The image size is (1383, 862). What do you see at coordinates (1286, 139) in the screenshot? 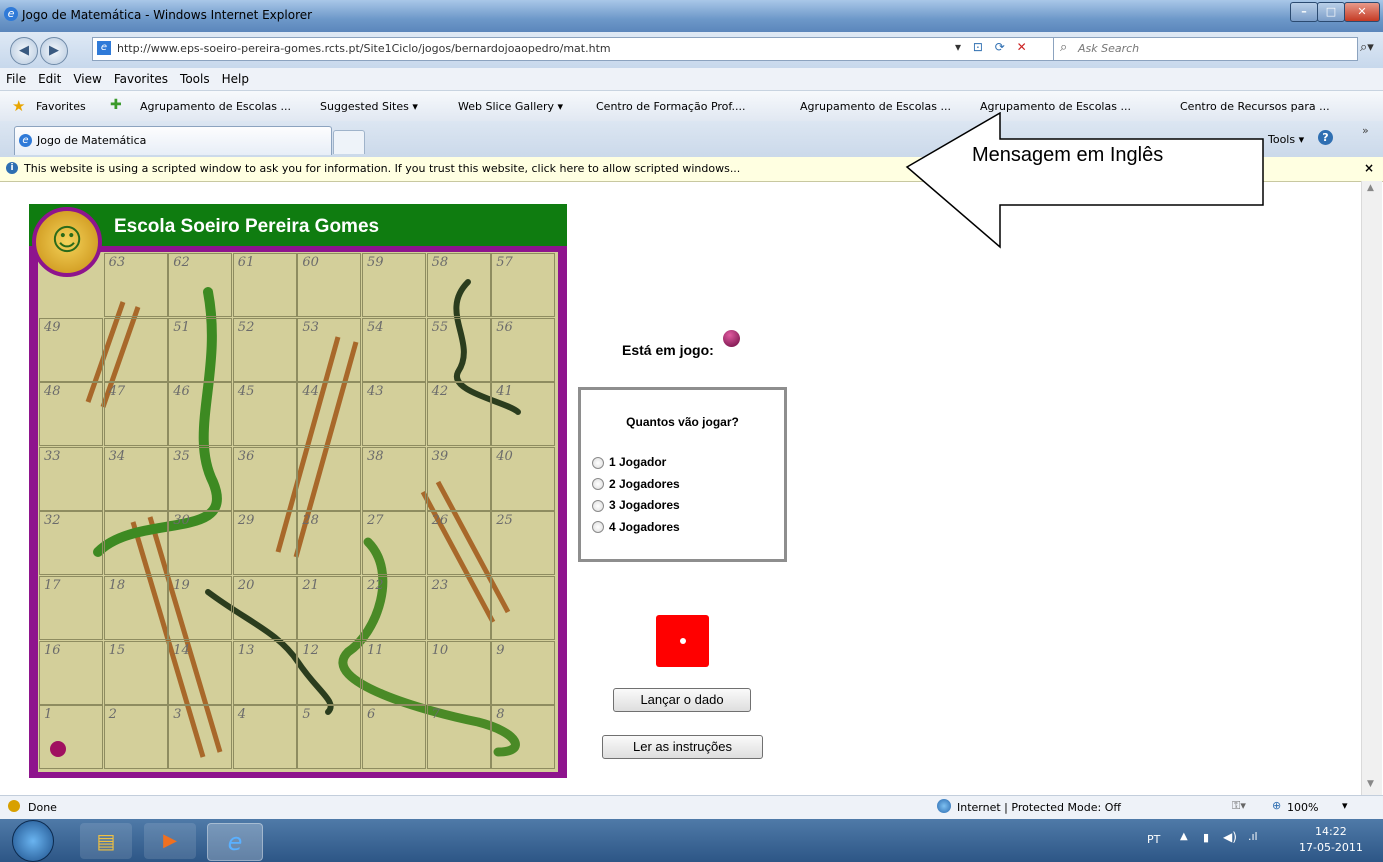
I see `tools-menu: Tools ▾` at bounding box center [1286, 139].